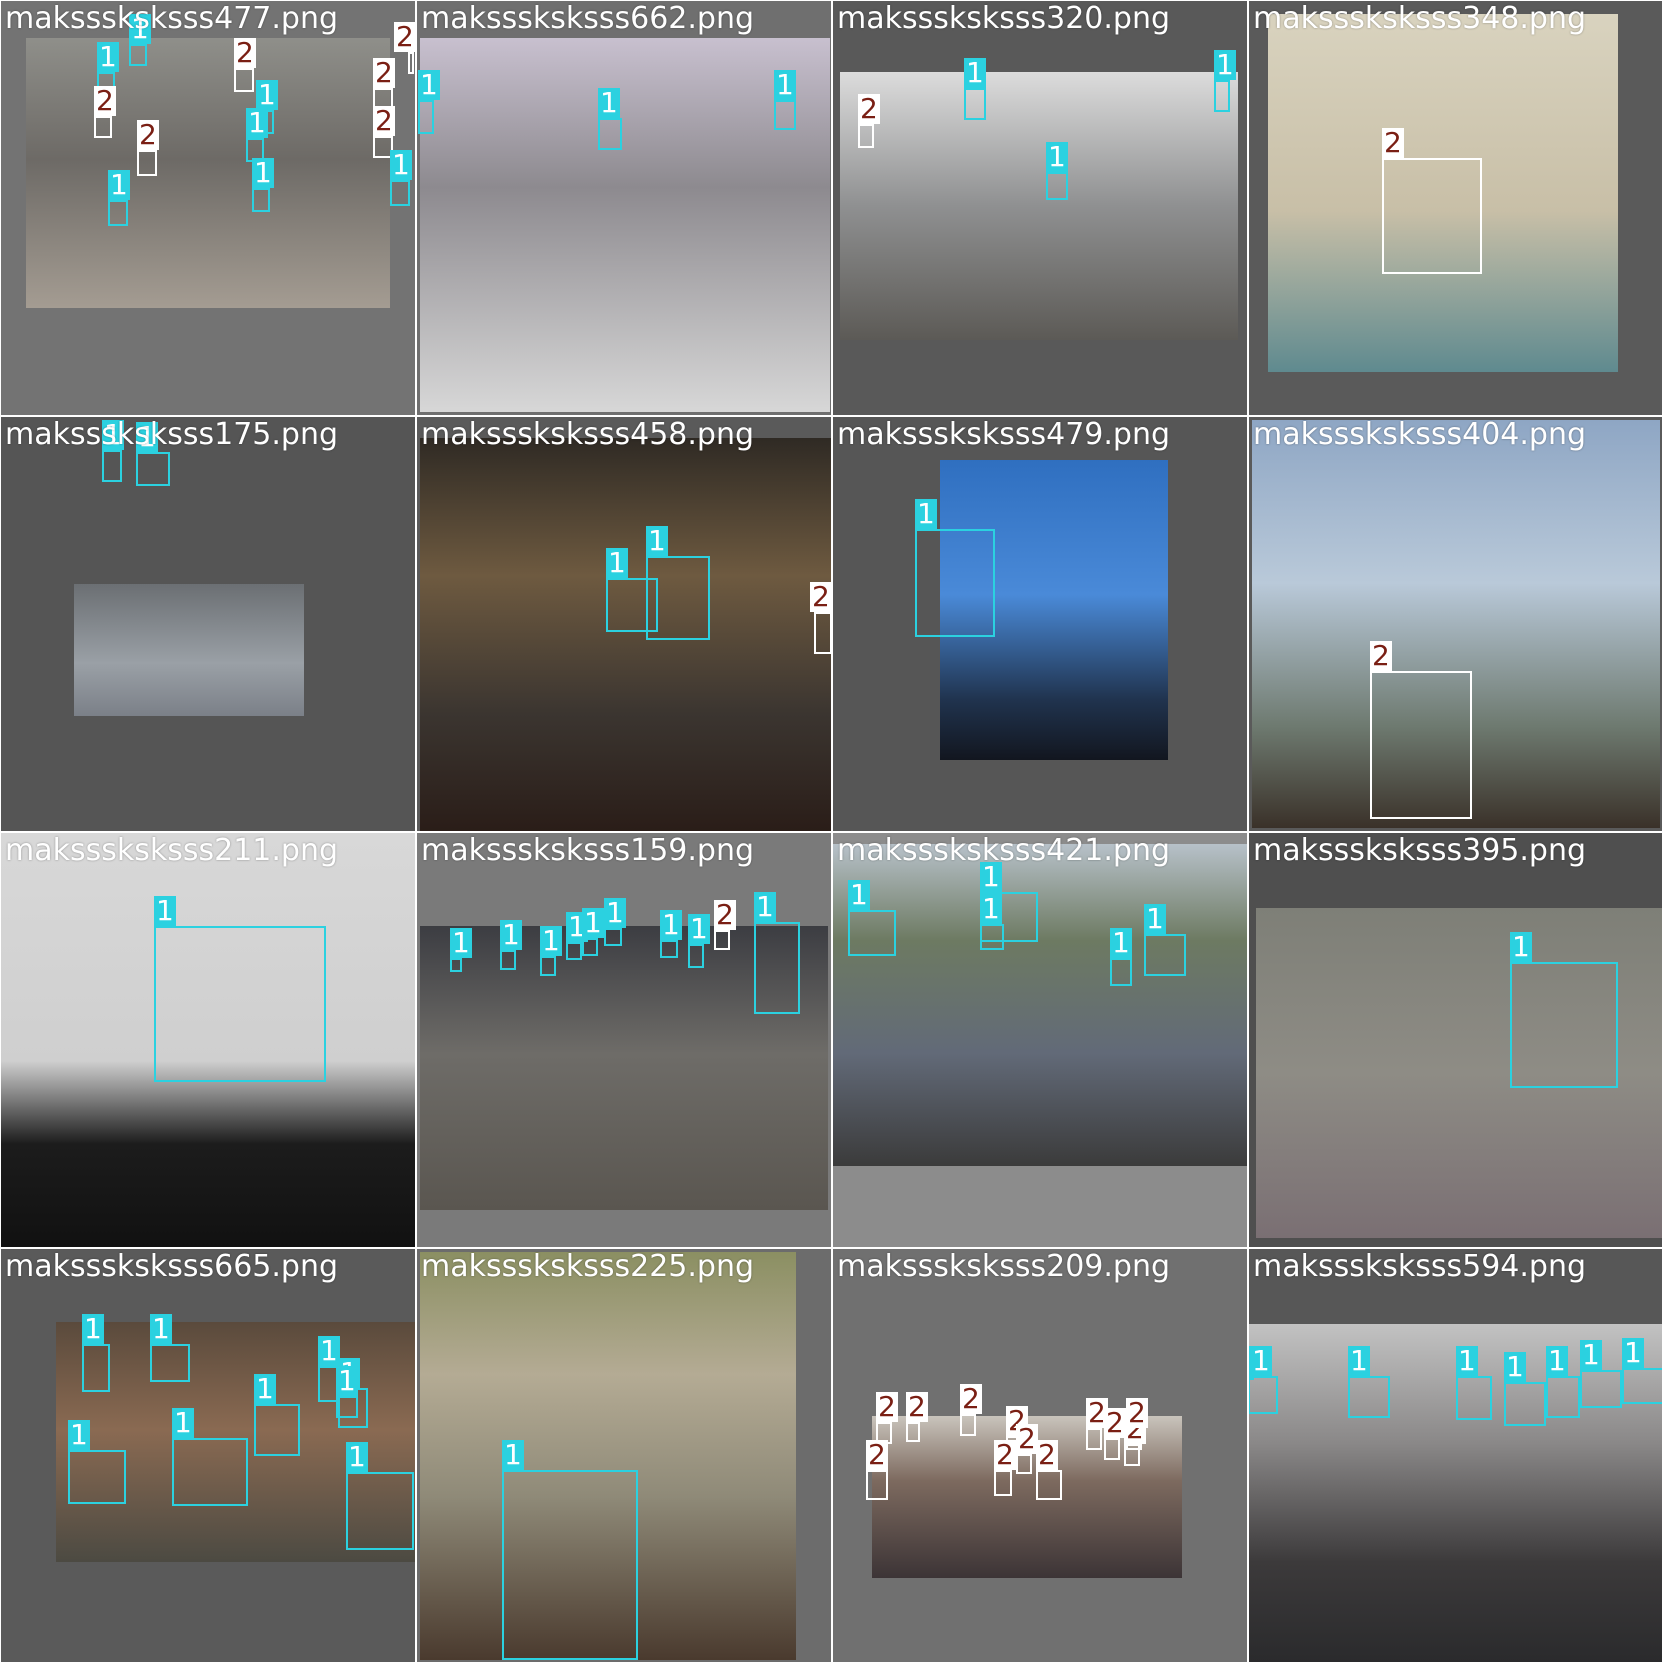 This screenshot has height=1664, width=1664. Describe the element at coordinates (1040, 624) in the screenshot. I see `mosaic-tile: 1 maksssksksss479.png` at that location.